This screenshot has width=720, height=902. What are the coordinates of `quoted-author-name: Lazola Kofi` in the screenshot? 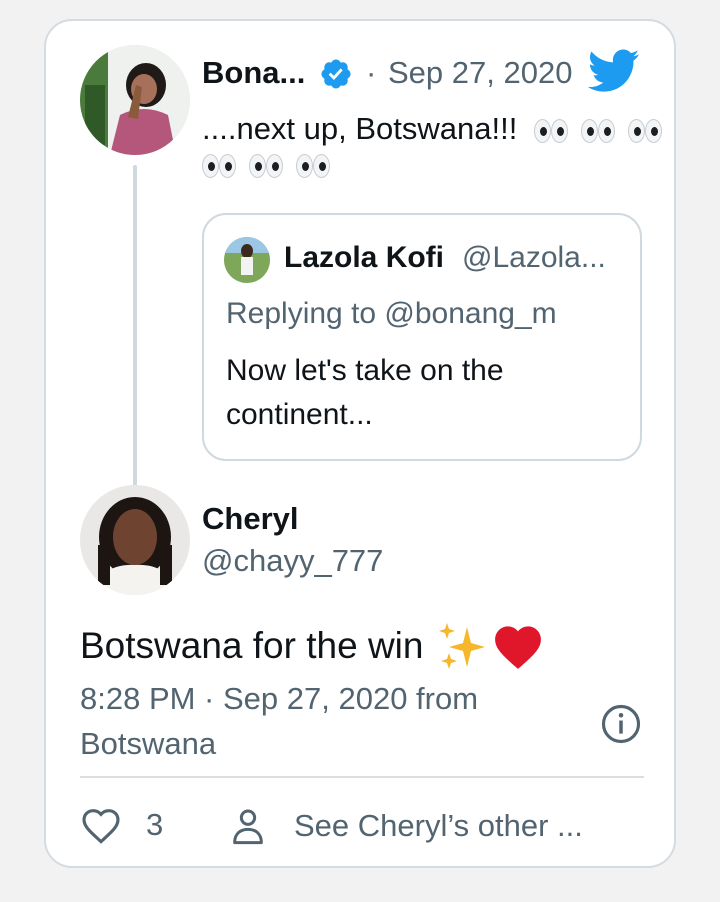 It's located at (364, 258).